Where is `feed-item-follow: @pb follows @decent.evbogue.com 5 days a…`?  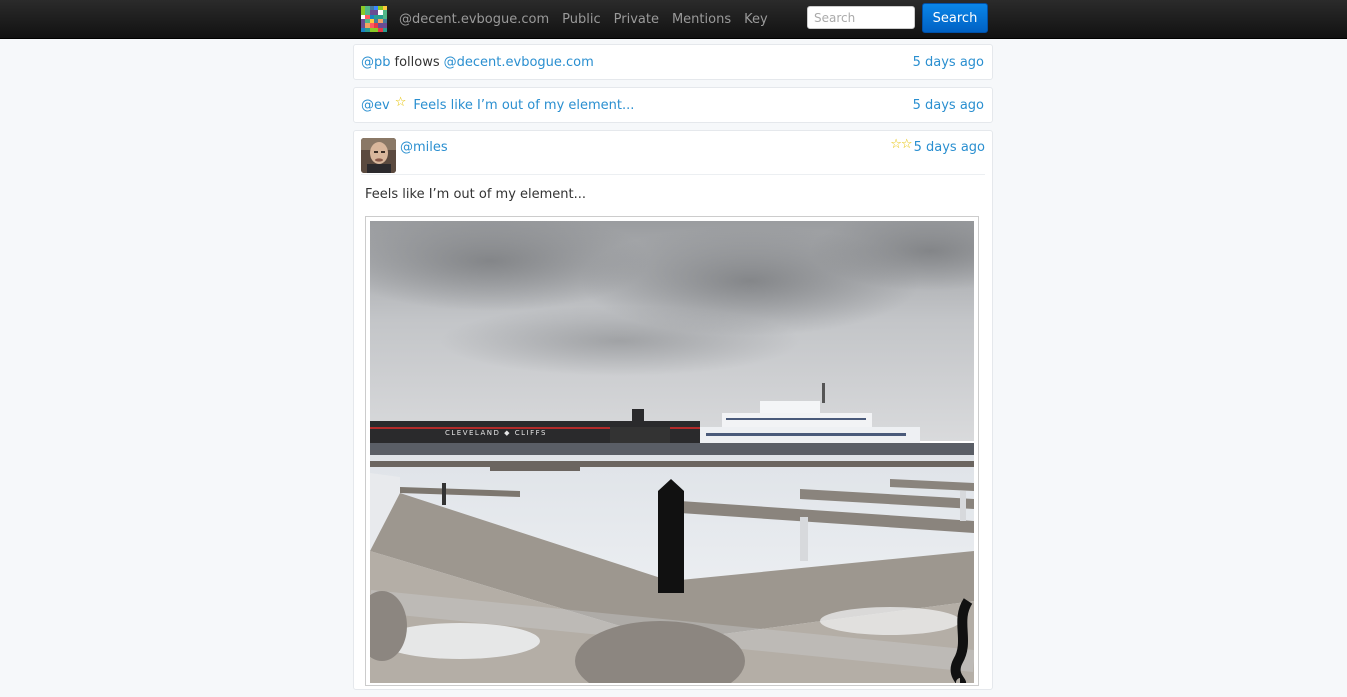
feed-item-follow: @pb follows @decent.evbogue.com 5 days a… is located at coordinates (673, 62).